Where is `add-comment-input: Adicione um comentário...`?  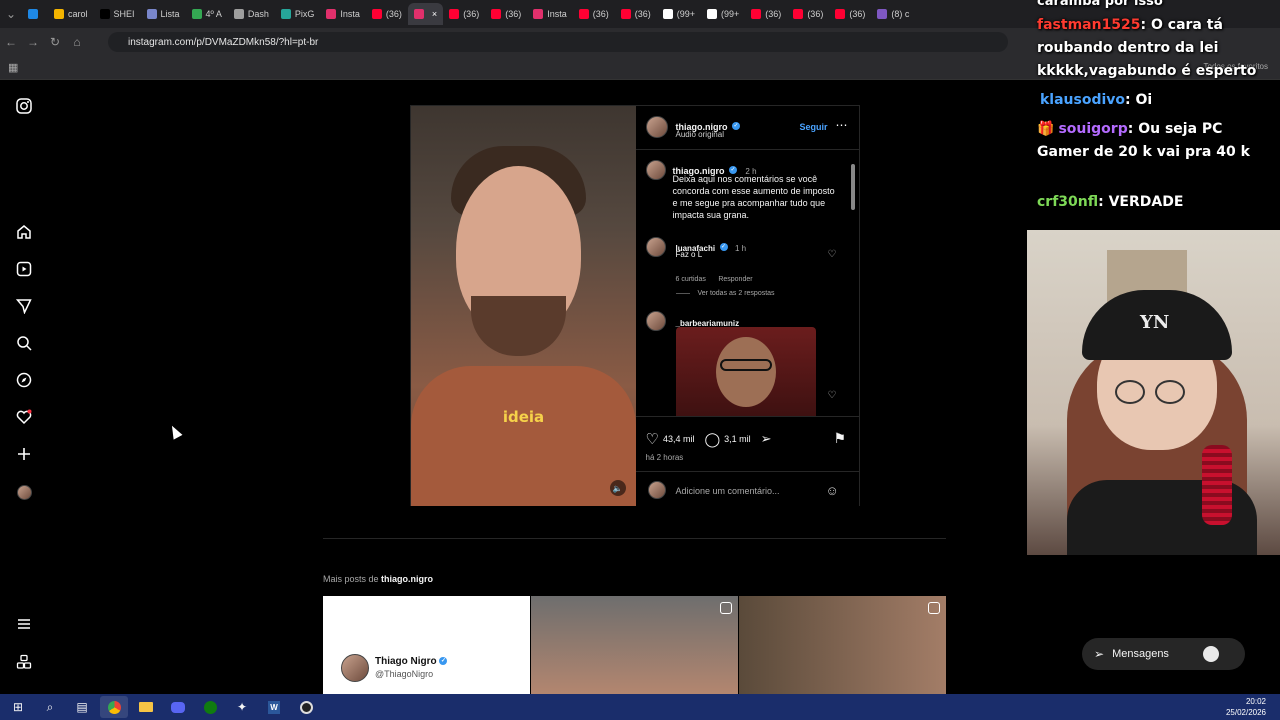
add-comment-input: Adicione um comentário... is located at coordinates (728, 491).